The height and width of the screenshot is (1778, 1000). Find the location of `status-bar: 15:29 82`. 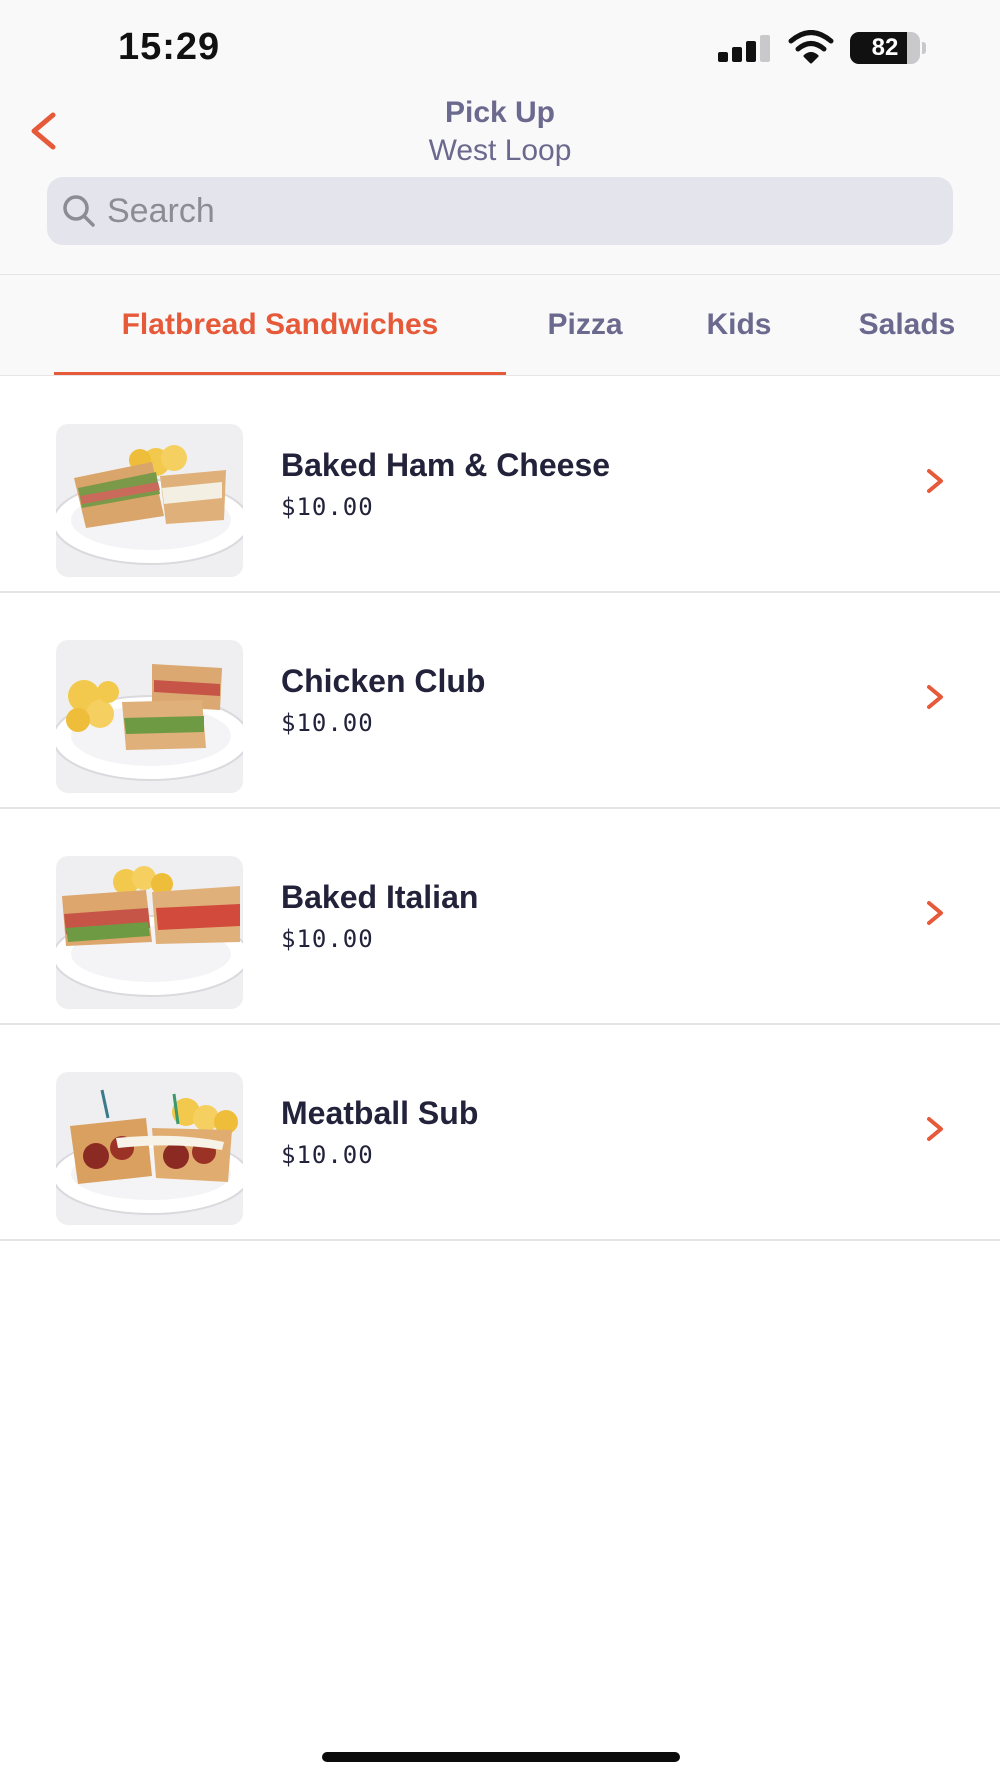

status-bar: 15:29 82 is located at coordinates (500, 50).